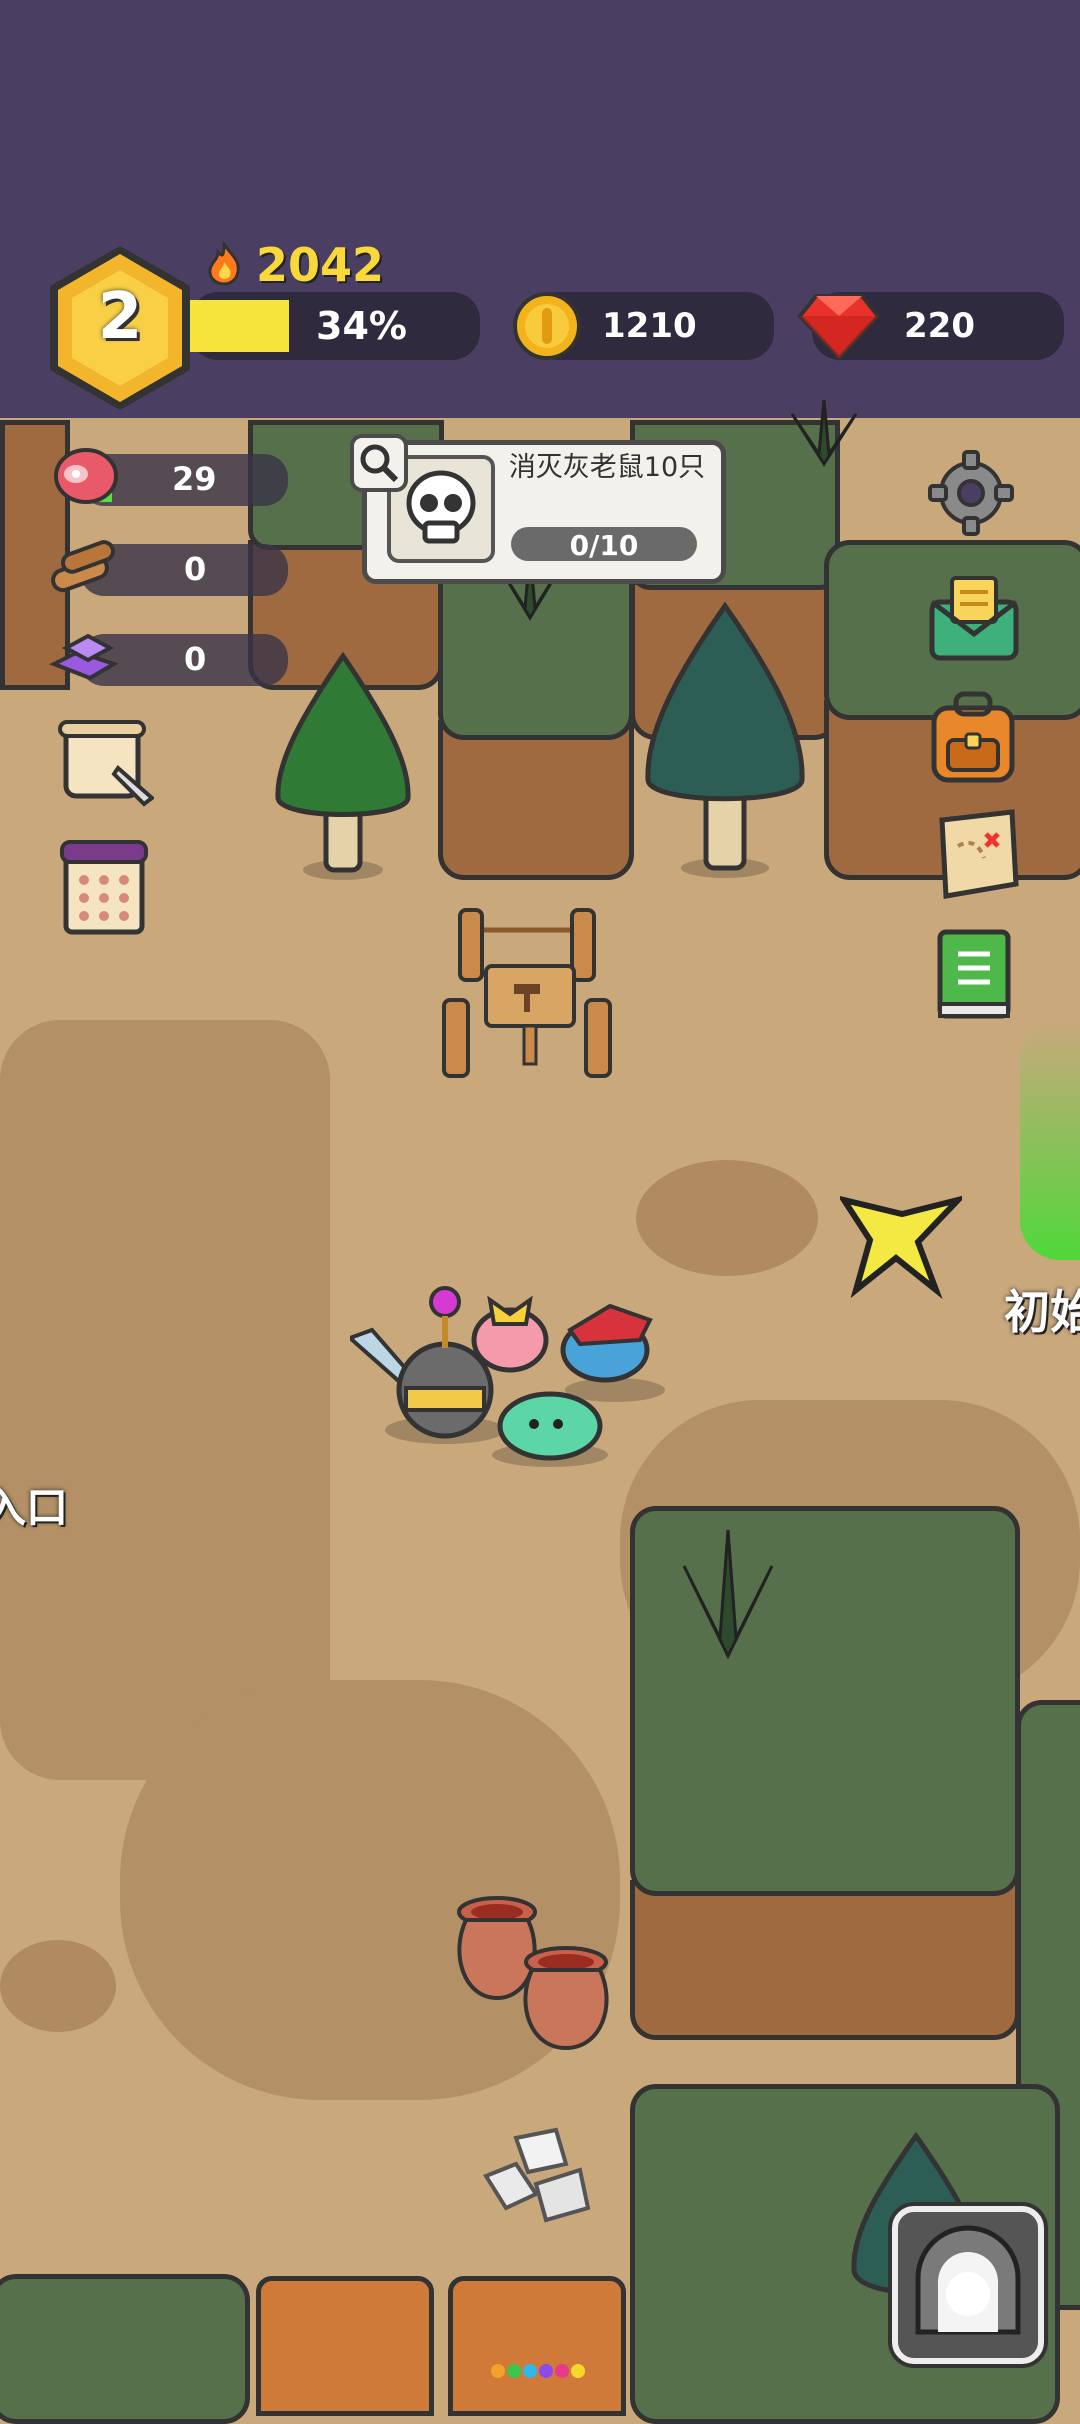 The height and width of the screenshot is (2424, 1080). I want to click on mail-icon, so click(974, 616).